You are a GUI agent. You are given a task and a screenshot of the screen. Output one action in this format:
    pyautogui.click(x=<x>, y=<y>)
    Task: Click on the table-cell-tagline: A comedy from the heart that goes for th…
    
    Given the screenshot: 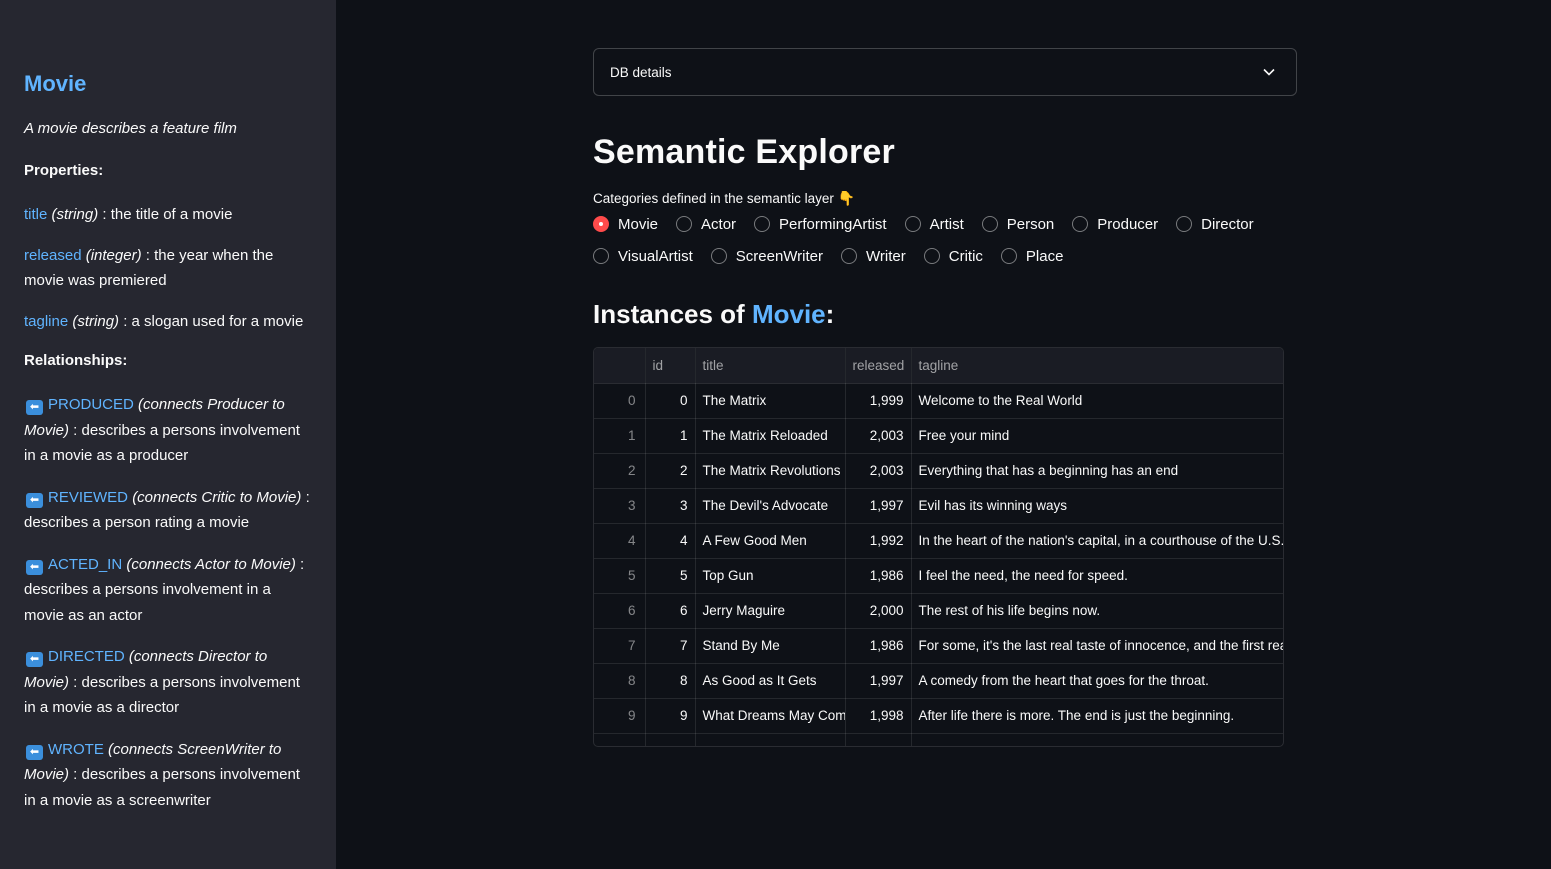 What is the action you would take?
    pyautogui.click(x=1097, y=681)
    